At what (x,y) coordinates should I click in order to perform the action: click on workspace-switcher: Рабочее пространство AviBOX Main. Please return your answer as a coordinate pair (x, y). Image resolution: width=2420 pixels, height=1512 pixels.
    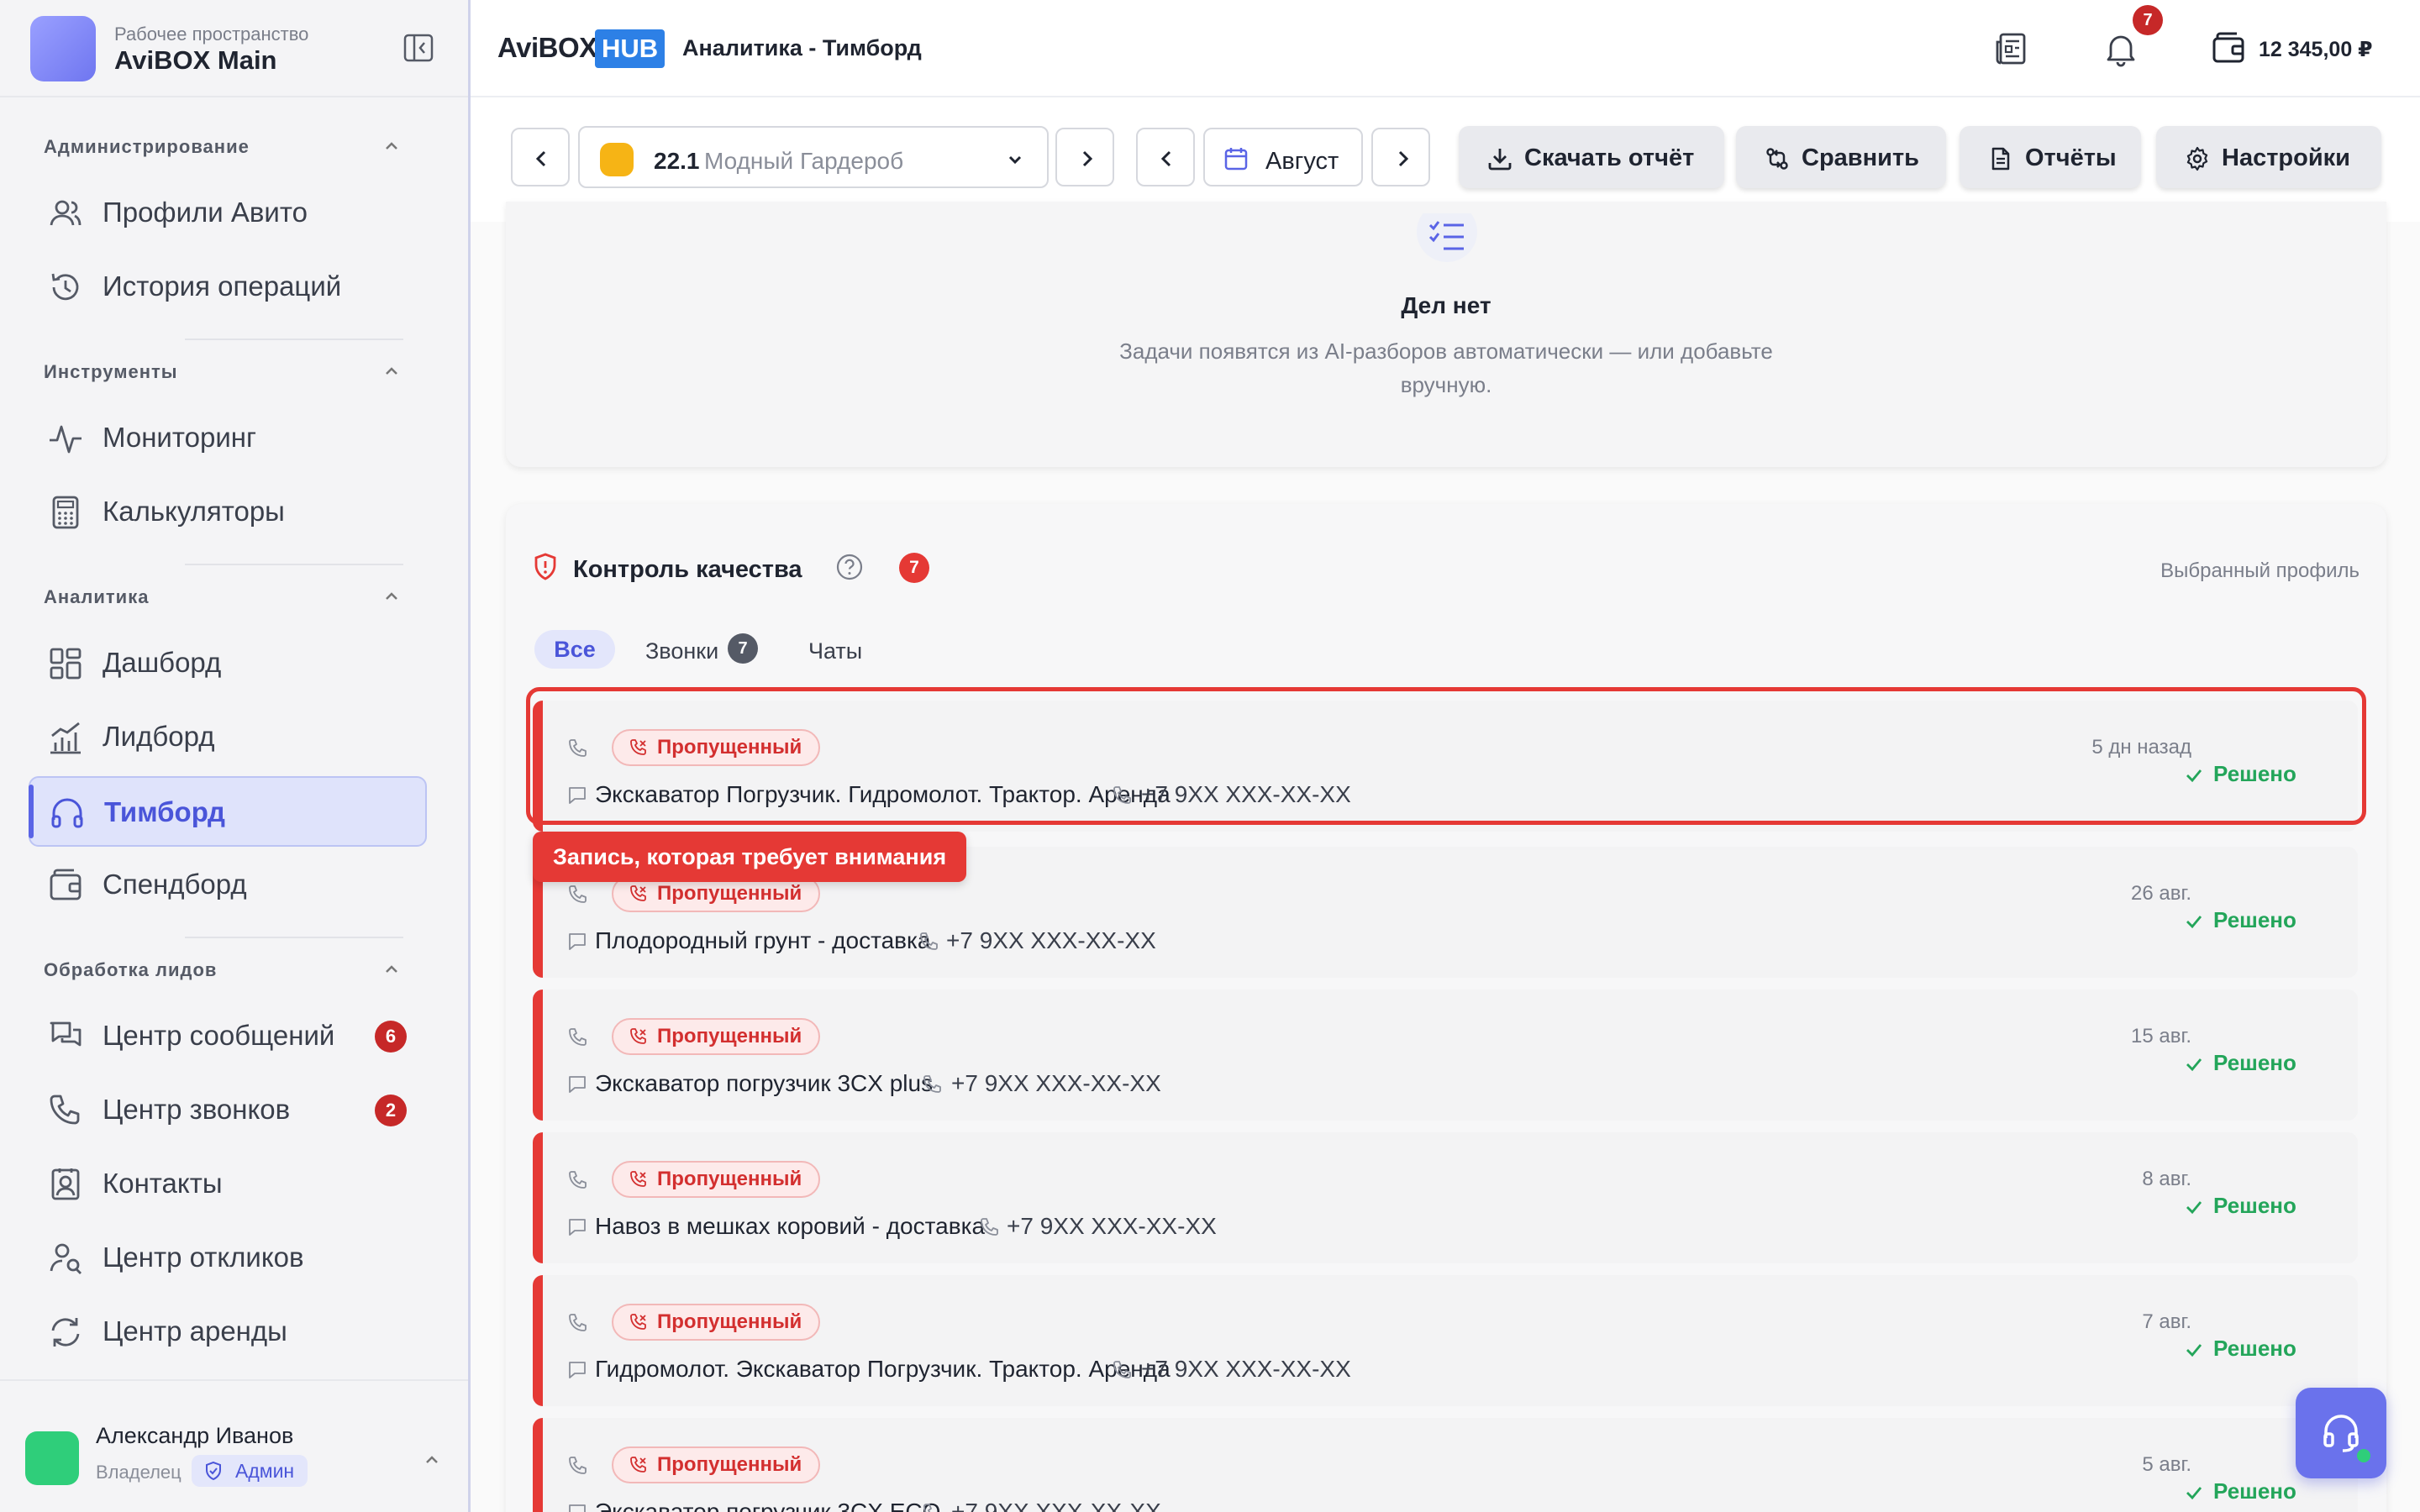
    Looking at the image, I should click on (234, 48).